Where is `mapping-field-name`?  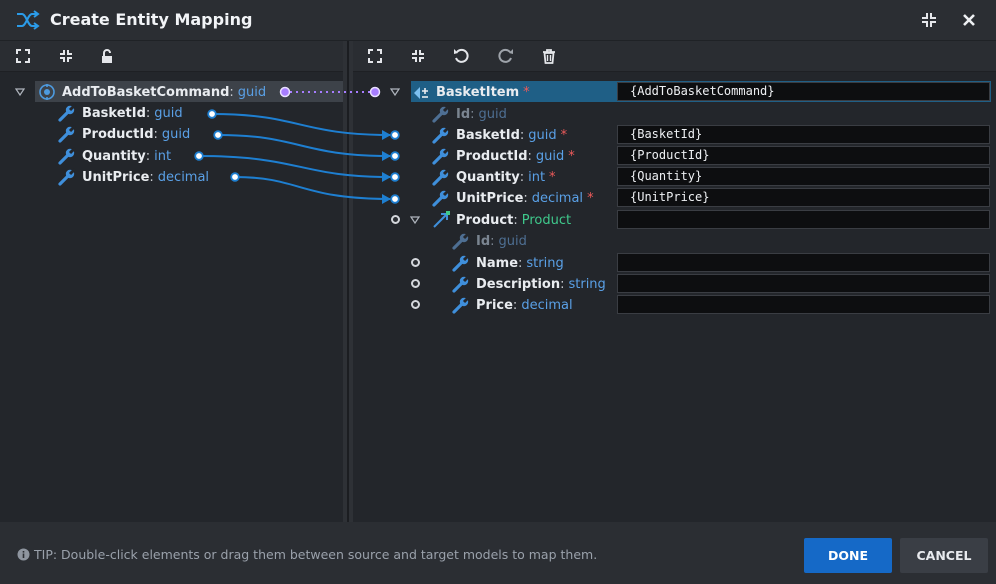
mapping-field-name is located at coordinates (803, 262).